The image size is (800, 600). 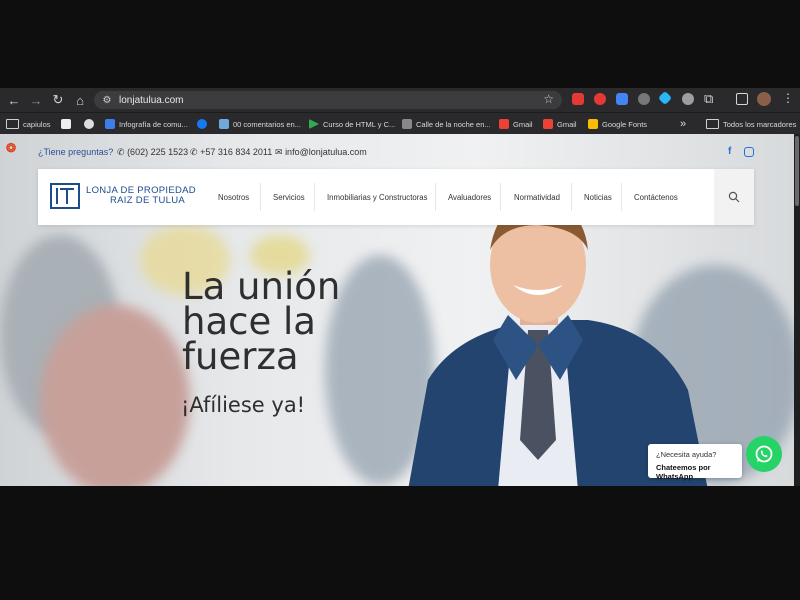 What do you see at coordinates (686, 454) in the screenshot?
I see `whatsapp-help-text: ¿Necesita ayuda?` at bounding box center [686, 454].